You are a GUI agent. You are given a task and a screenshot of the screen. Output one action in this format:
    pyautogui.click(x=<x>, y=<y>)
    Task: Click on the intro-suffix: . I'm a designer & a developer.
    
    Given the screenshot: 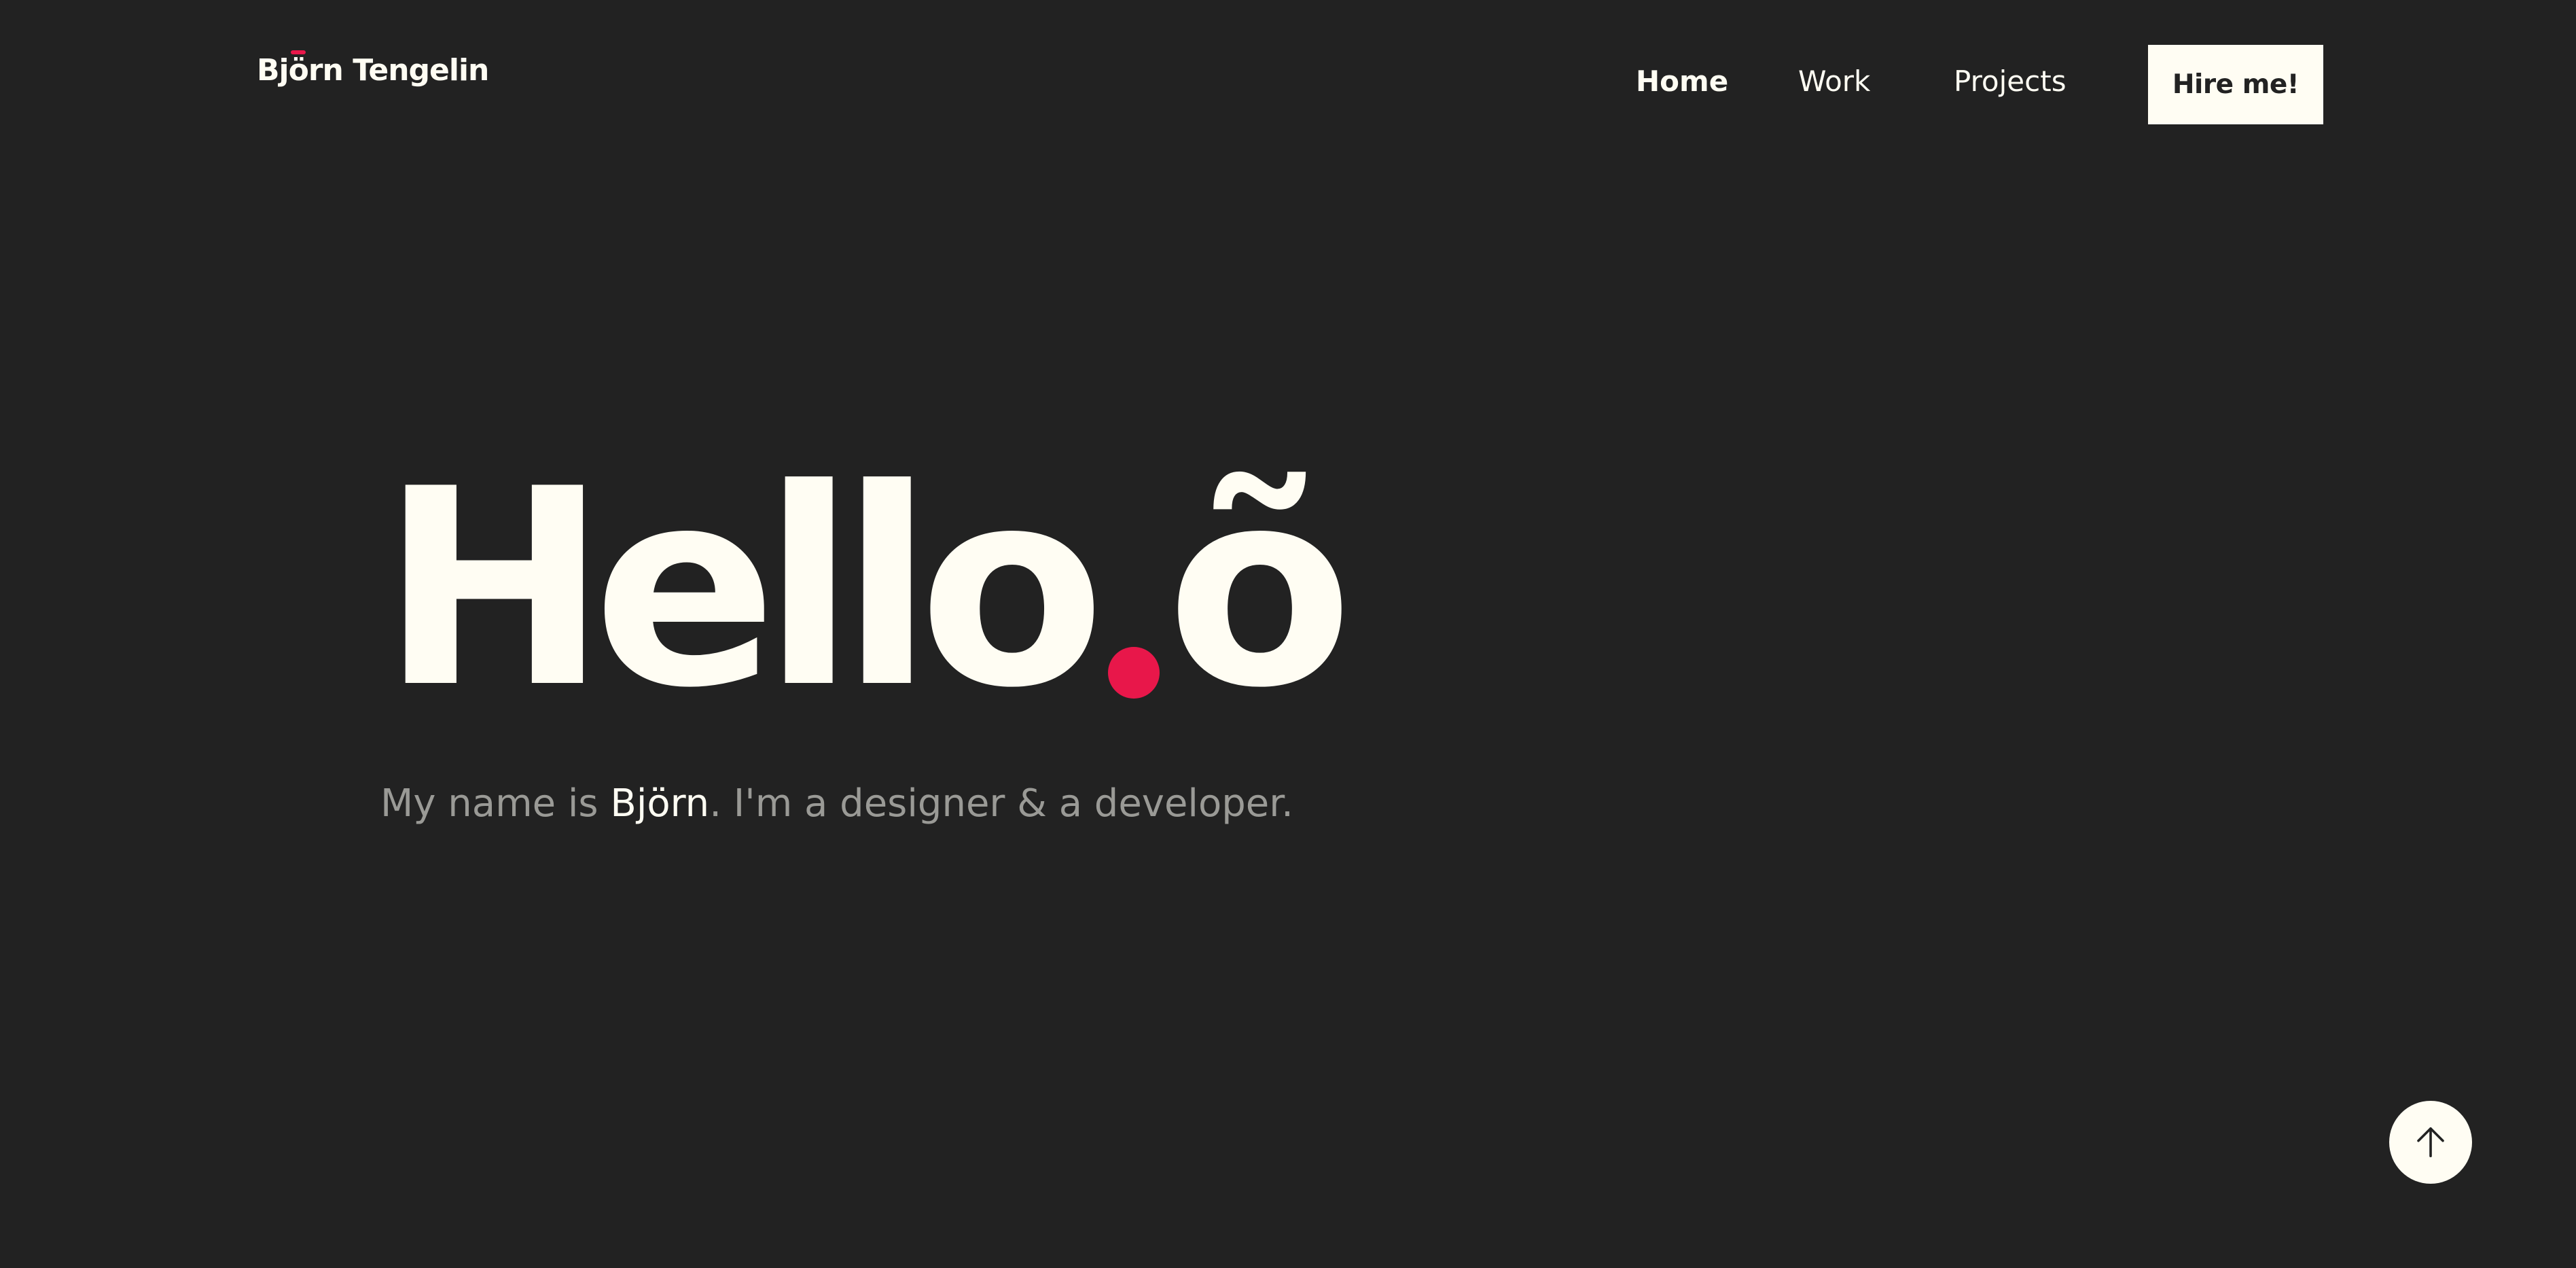 What is the action you would take?
    pyautogui.click(x=1001, y=803)
    